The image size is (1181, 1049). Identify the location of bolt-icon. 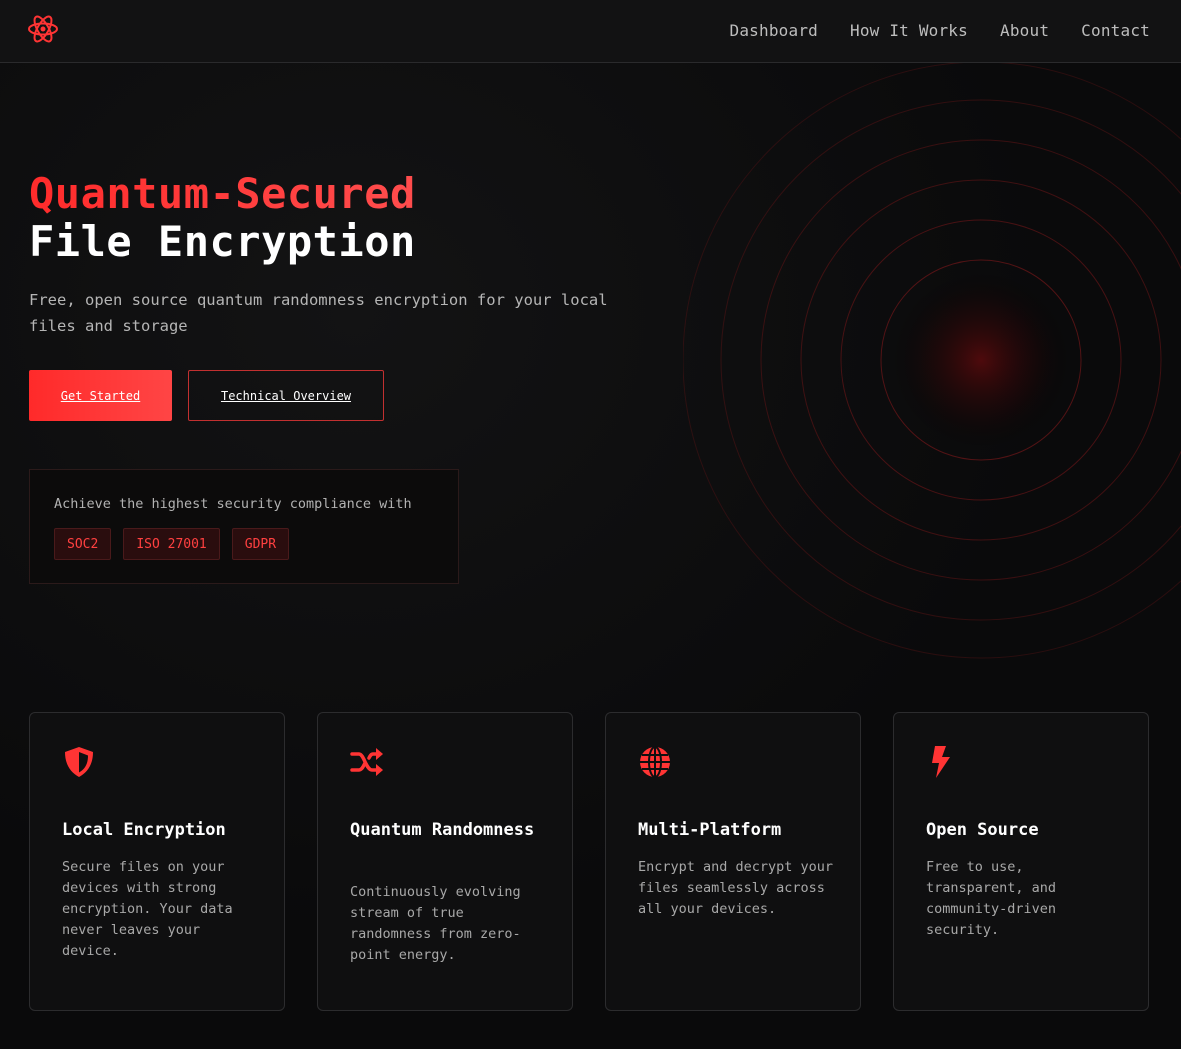
(943, 762).